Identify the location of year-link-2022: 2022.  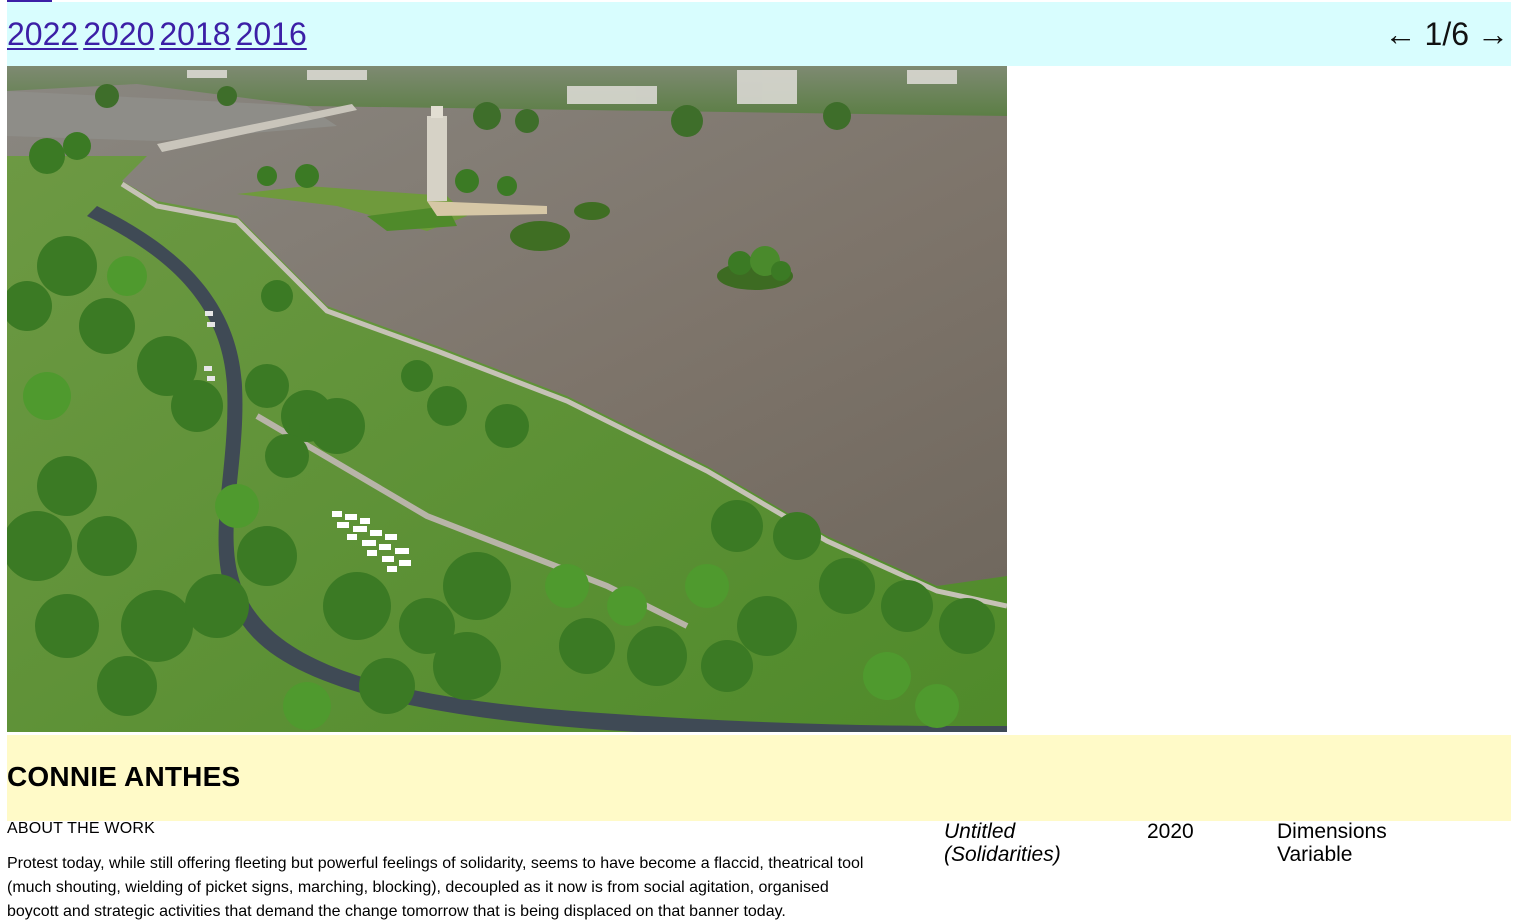
(42, 34).